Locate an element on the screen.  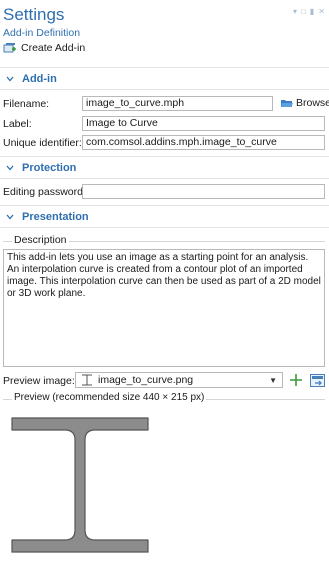
label-field: Image to Curve is located at coordinates (203, 123).